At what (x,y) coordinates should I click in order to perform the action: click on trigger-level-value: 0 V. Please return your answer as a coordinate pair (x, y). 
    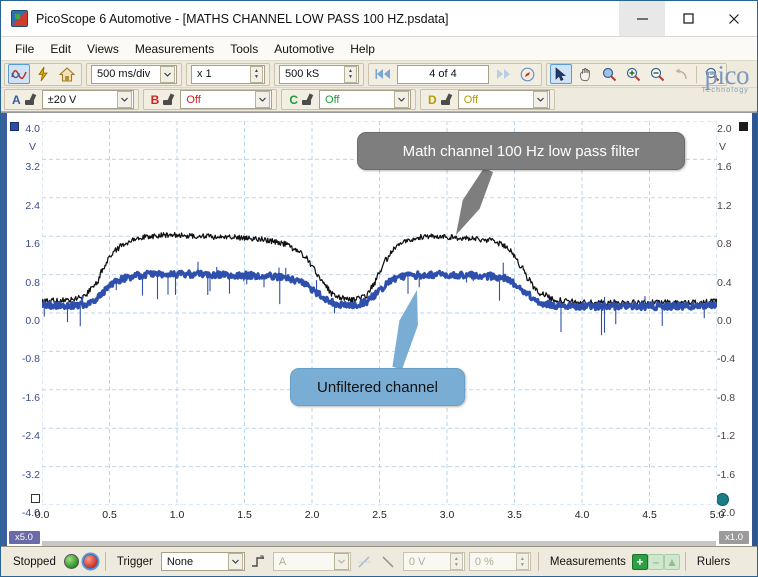
    Looking at the image, I should click on (417, 561).